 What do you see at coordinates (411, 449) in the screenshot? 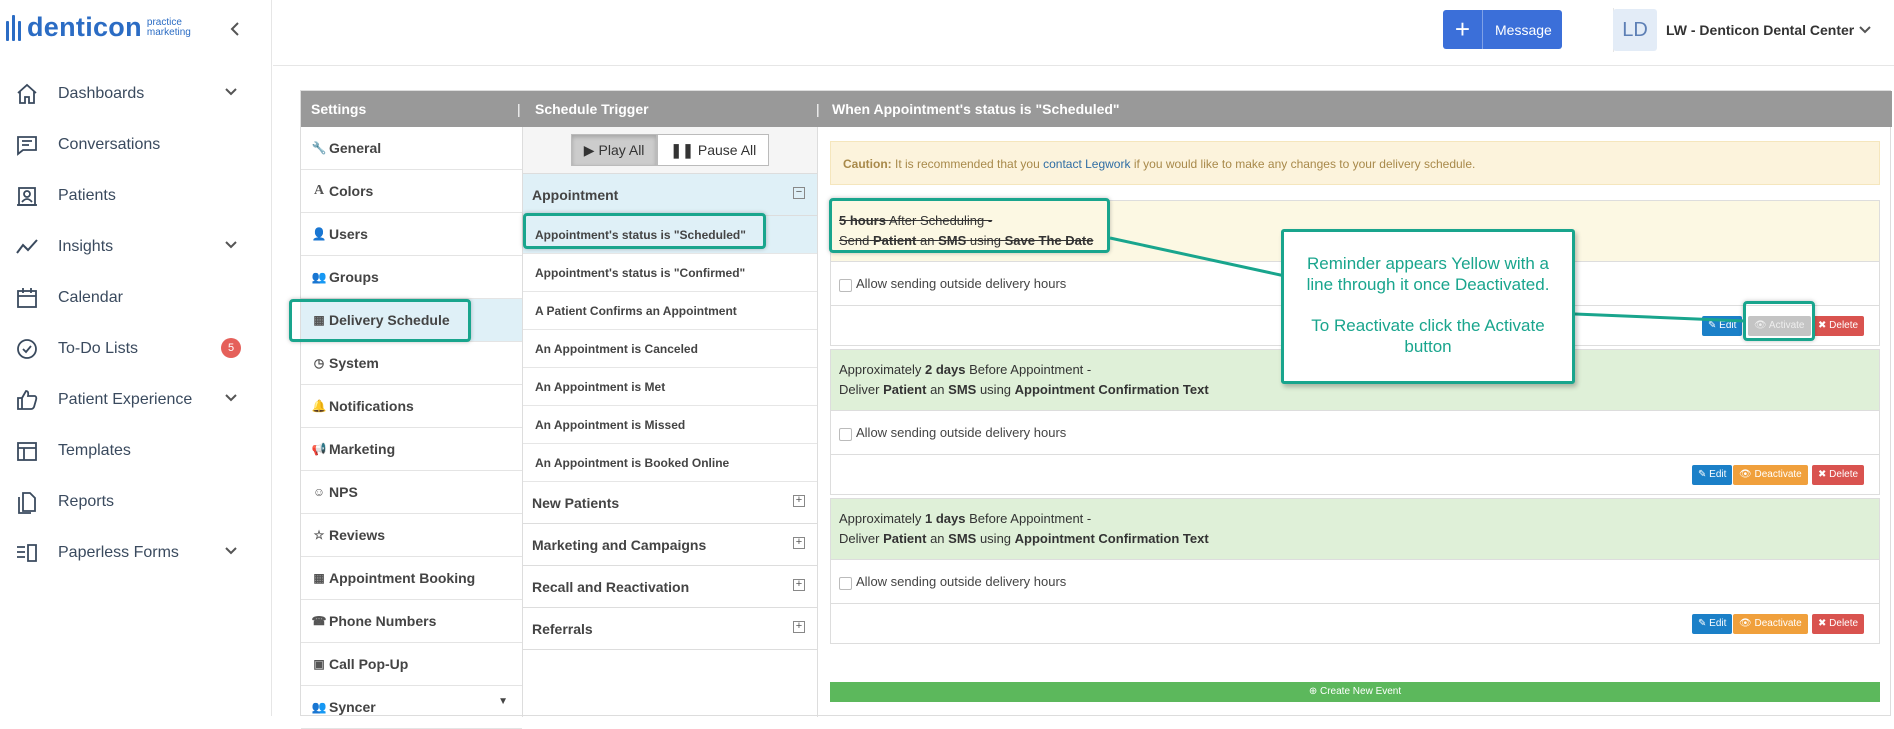
I see `settings-item-marketing: 📢 Marketing` at bounding box center [411, 449].